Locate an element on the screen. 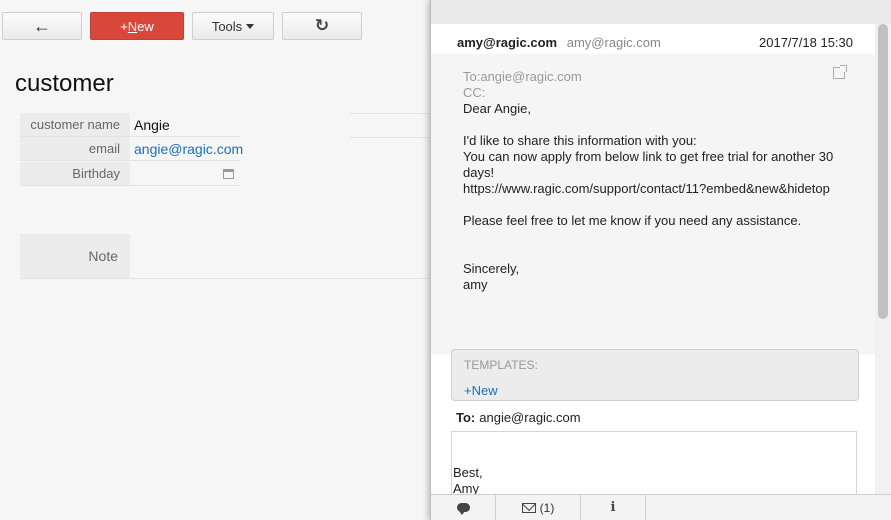  compose-to-line: To: angie@ragic.com is located at coordinates (518, 417).